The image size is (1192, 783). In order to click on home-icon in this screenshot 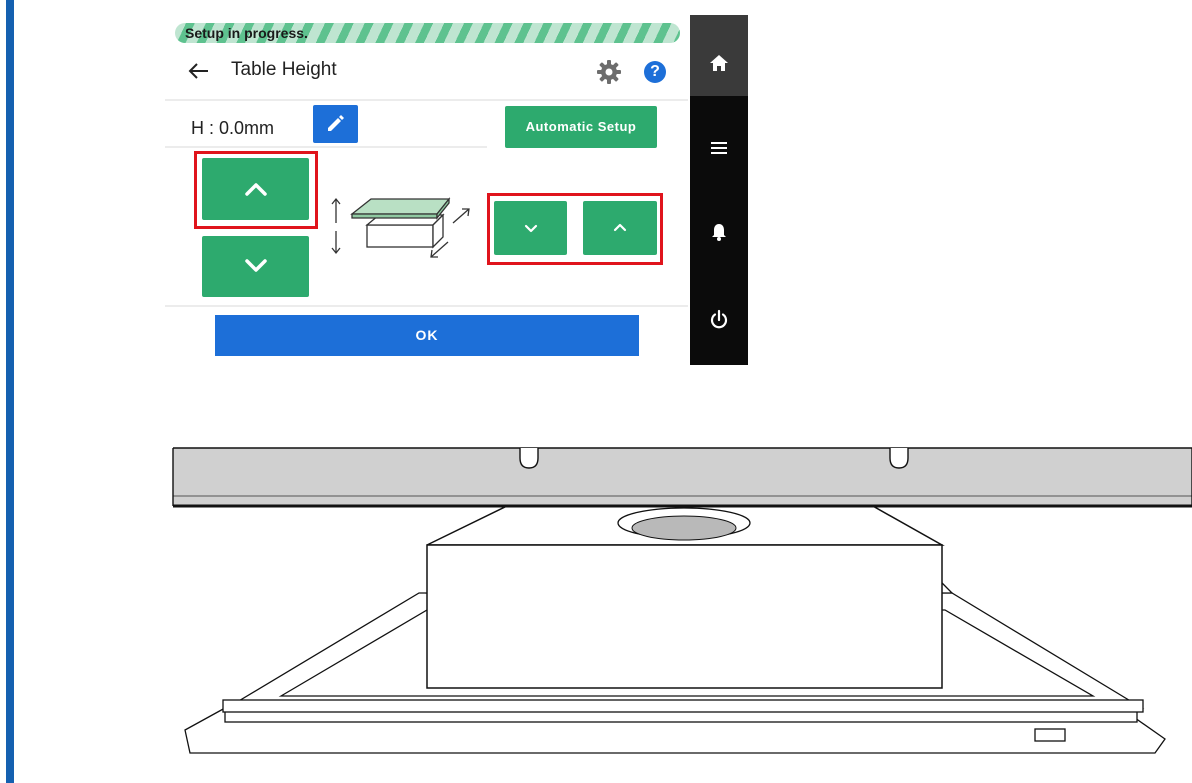, I will do `click(719, 63)`.